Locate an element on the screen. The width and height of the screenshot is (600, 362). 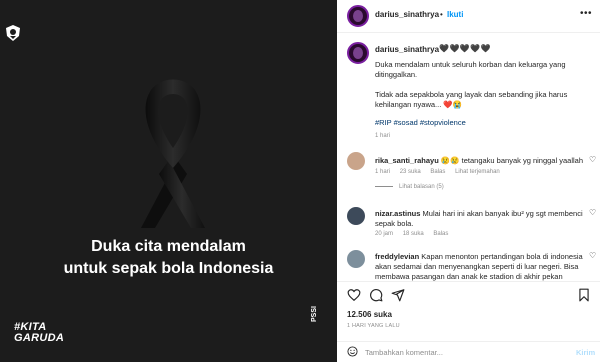
avatar is located at coordinates (358, 16).